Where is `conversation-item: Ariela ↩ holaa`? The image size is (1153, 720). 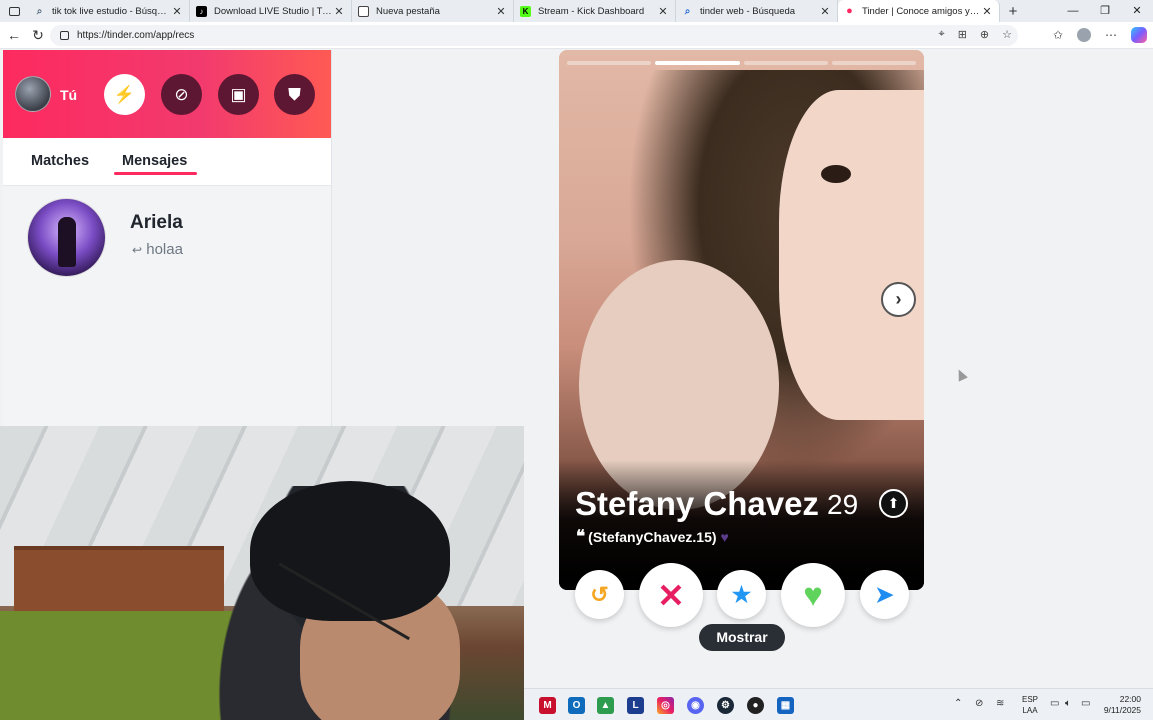
conversation-item: Ariela ↩ holaa is located at coordinates (166, 238).